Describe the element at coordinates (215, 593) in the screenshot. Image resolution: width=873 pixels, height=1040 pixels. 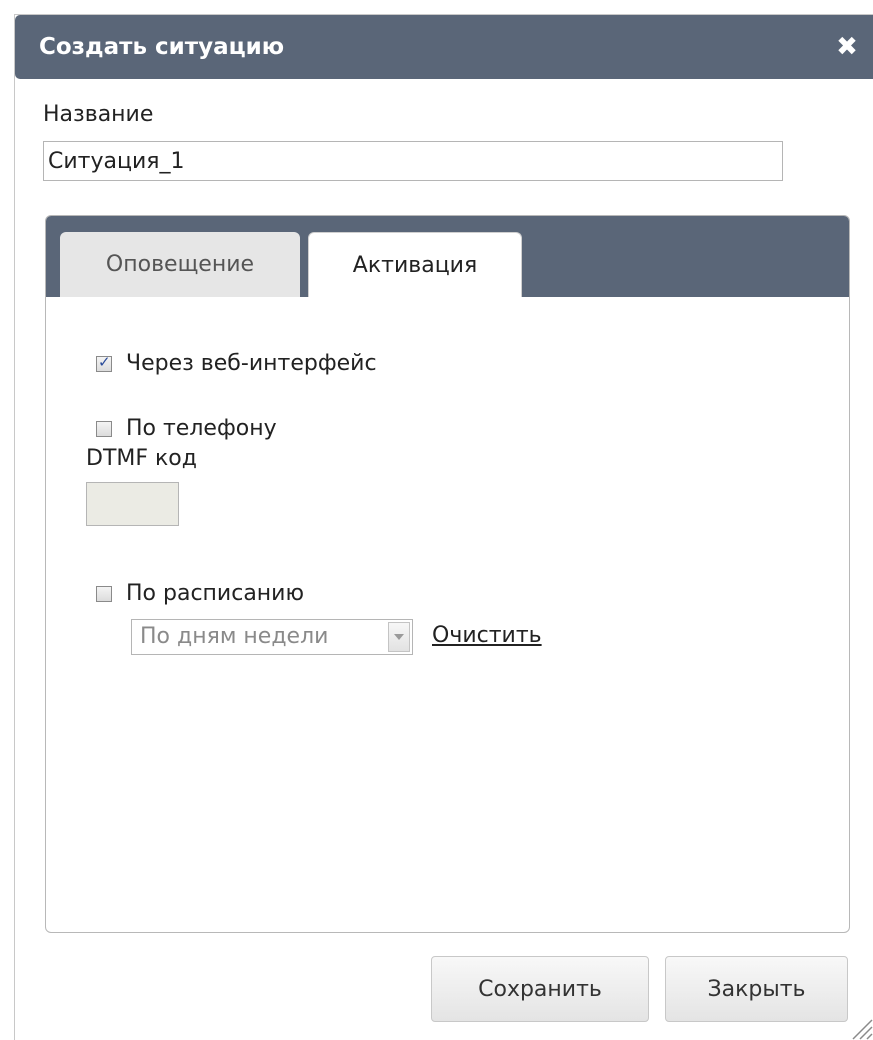
I see `schedule-label: По расписанию` at that location.